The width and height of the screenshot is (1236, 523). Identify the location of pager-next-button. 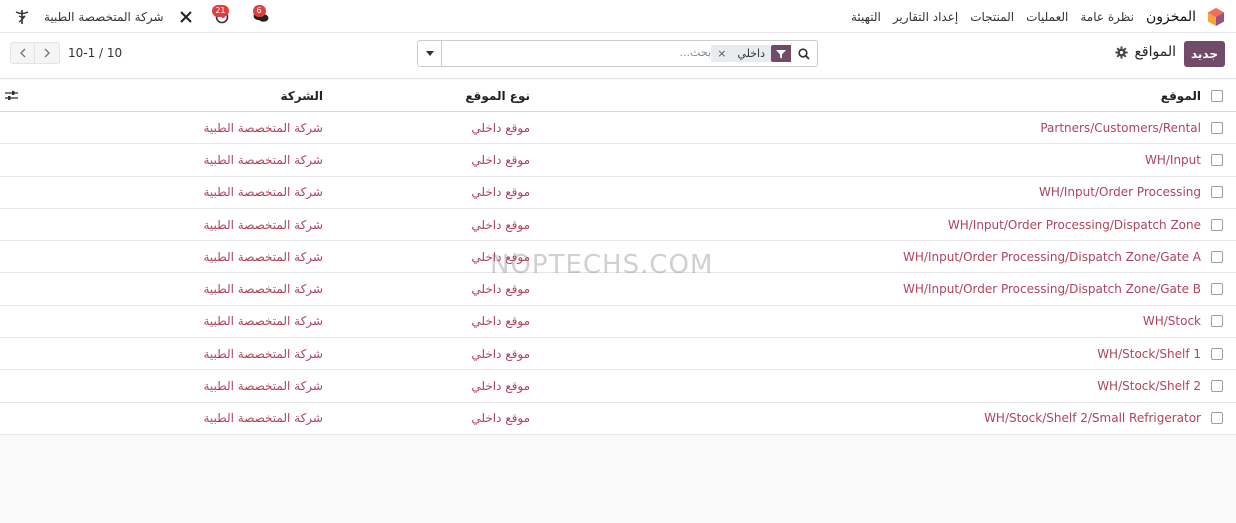
(47, 53).